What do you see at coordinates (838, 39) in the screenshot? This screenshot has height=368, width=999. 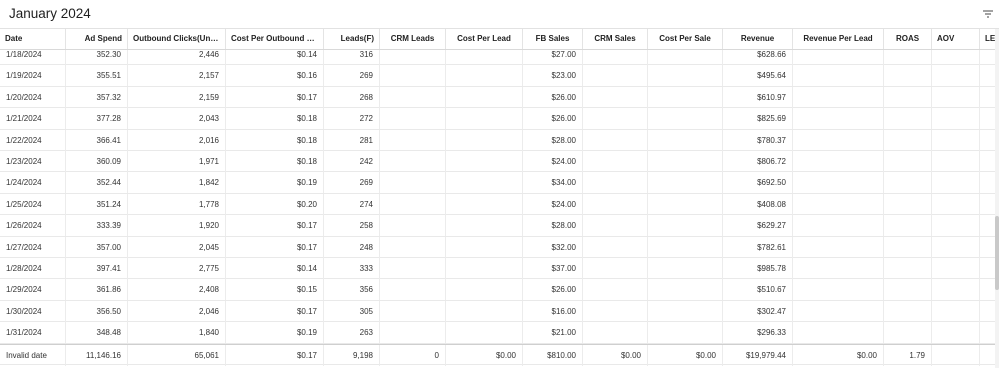 I see `column-header: Revenue Per Lead` at bounding box center [838, 39].